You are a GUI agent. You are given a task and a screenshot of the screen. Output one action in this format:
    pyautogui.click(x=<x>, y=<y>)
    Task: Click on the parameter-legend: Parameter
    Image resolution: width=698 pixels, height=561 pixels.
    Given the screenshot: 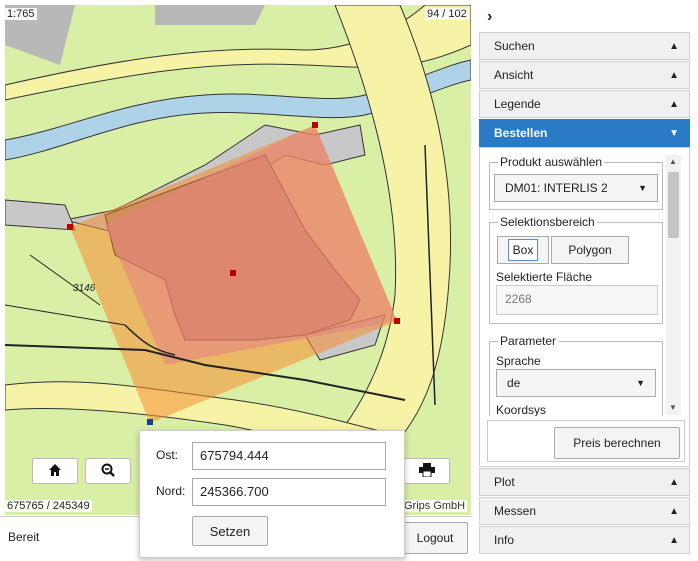 What is the action you would take?
    pyautogui.click(x=528, y=341)
    